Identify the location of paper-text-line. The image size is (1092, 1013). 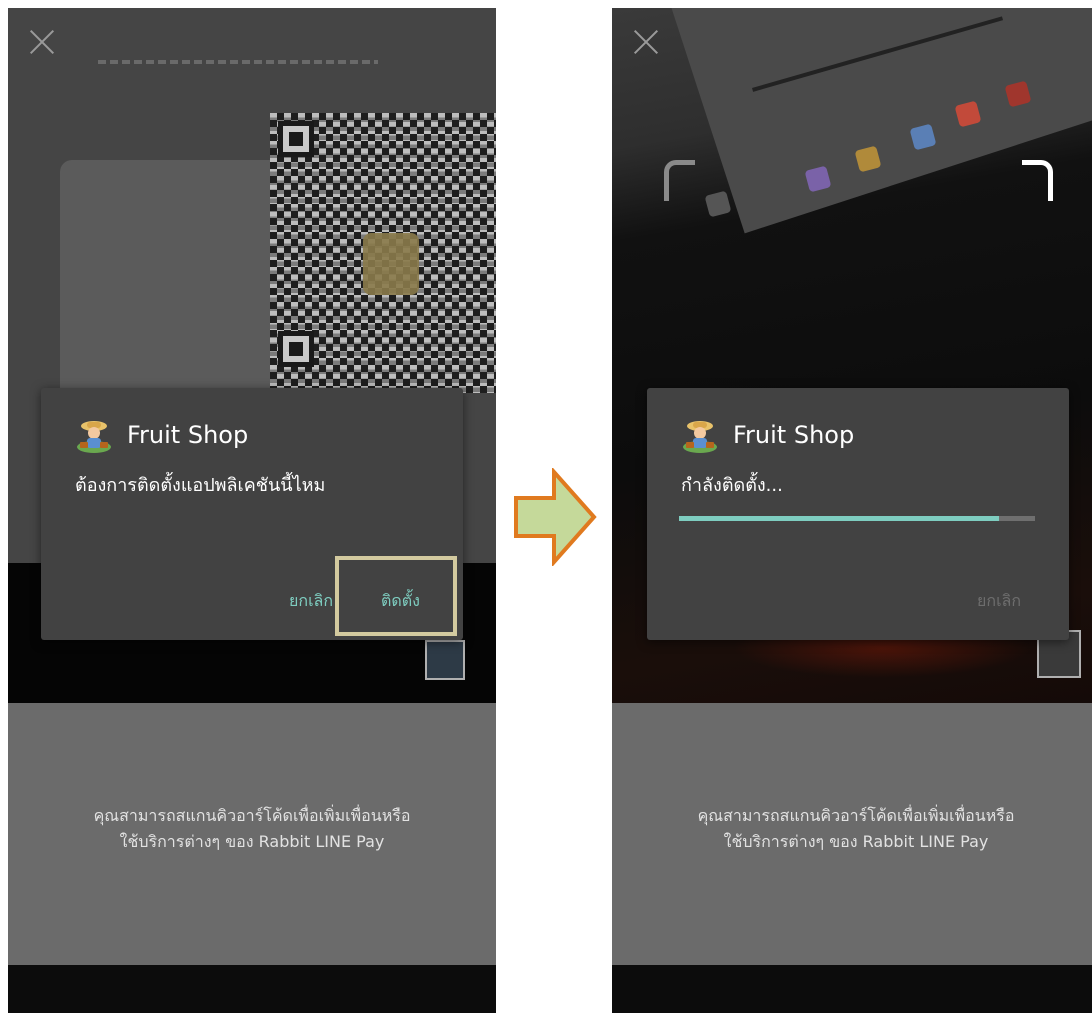
(238, 62).